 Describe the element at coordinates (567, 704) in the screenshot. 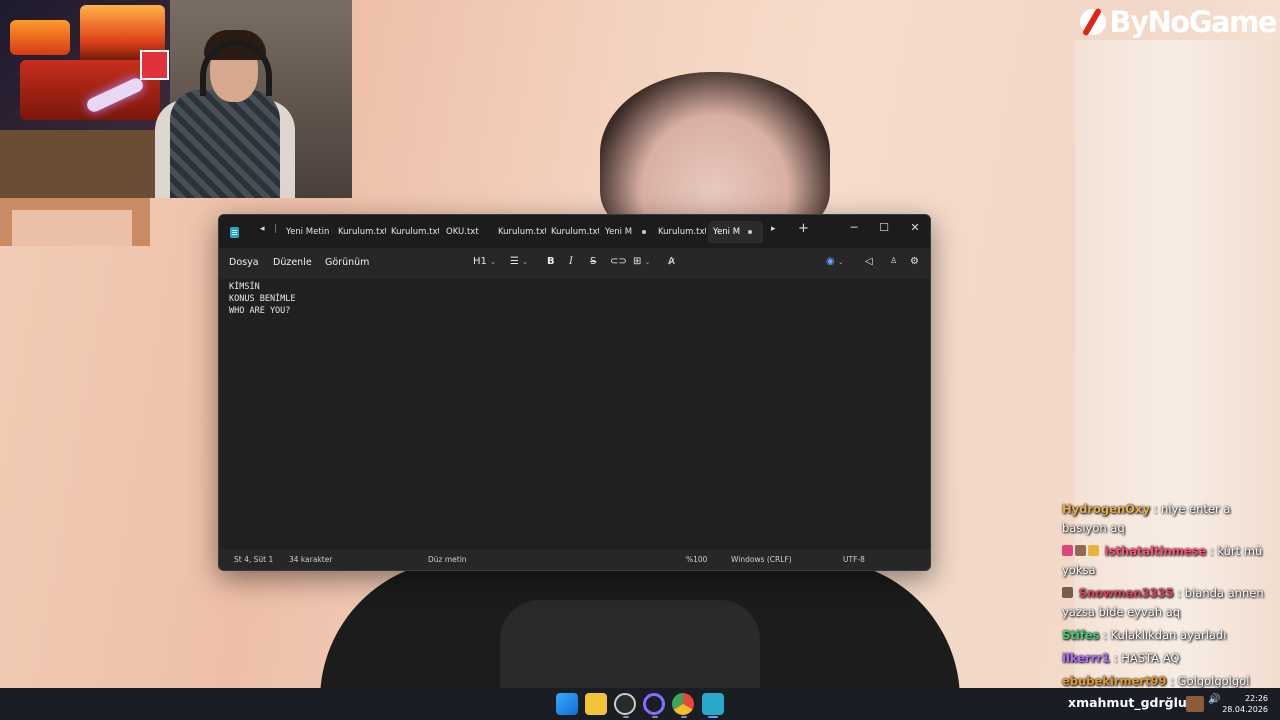

I see `windows-start-icon` at that location.